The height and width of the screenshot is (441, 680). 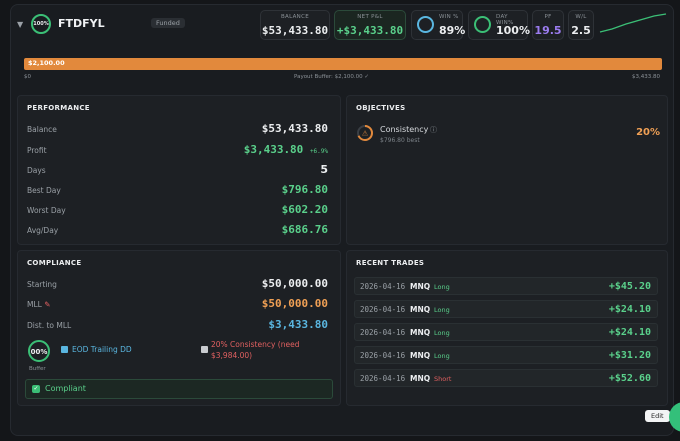 I want to click on account-progress-badge: 100%, so click(x=41, y=24).